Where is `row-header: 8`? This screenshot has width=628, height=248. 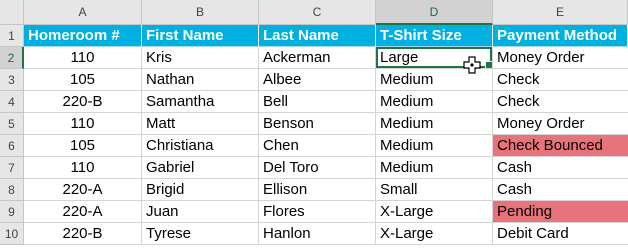 row-header: 8 is located at coordinates (12, 190).